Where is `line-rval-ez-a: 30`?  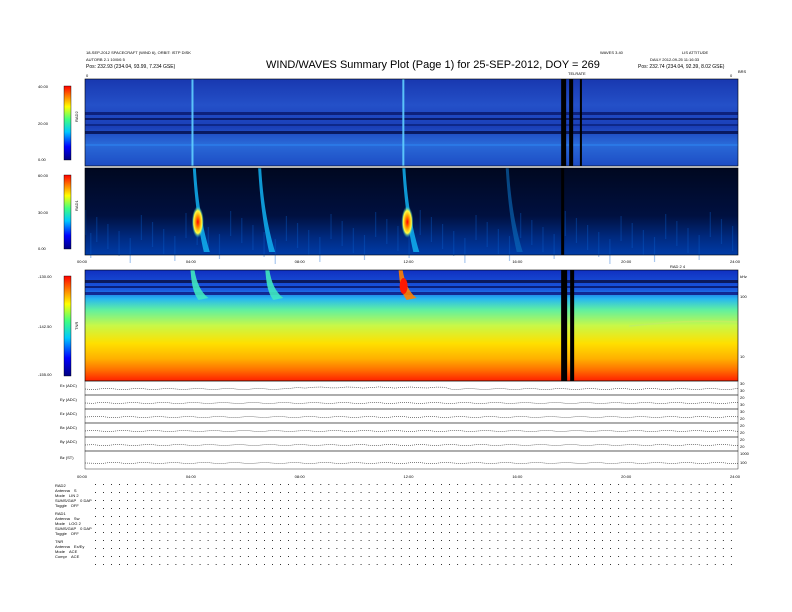 line-rval-ez-a: 30 is located at coordinates (742, 411).